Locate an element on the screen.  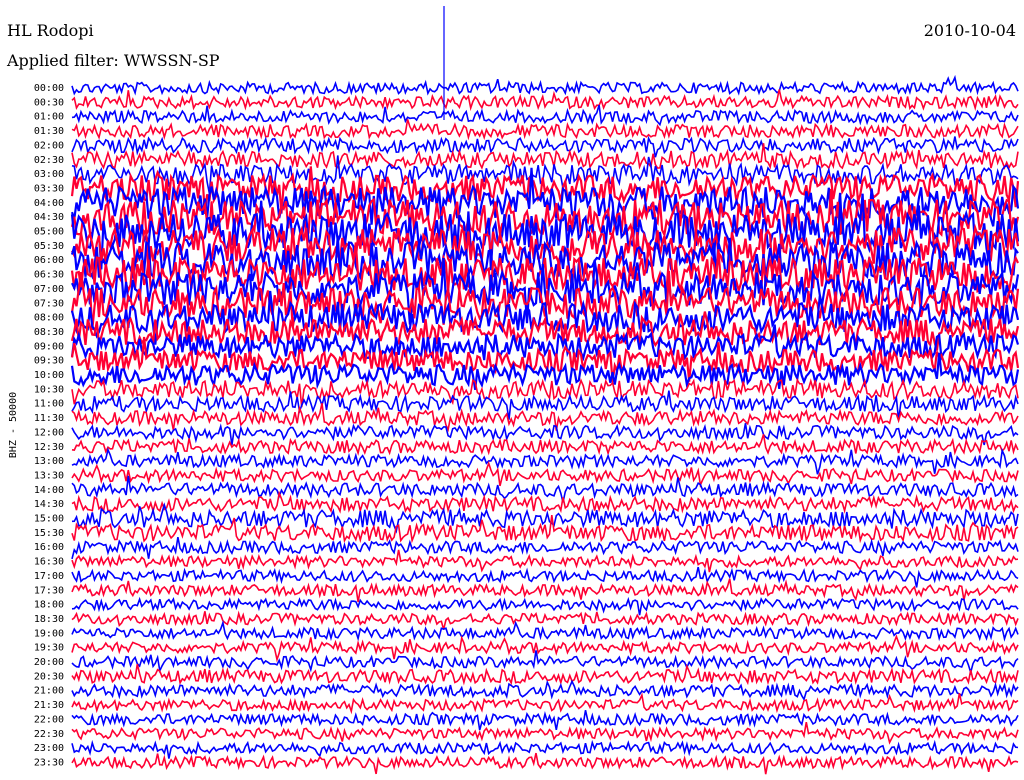
time-tick-label: 20:30 is located at coordinates (49, 676).